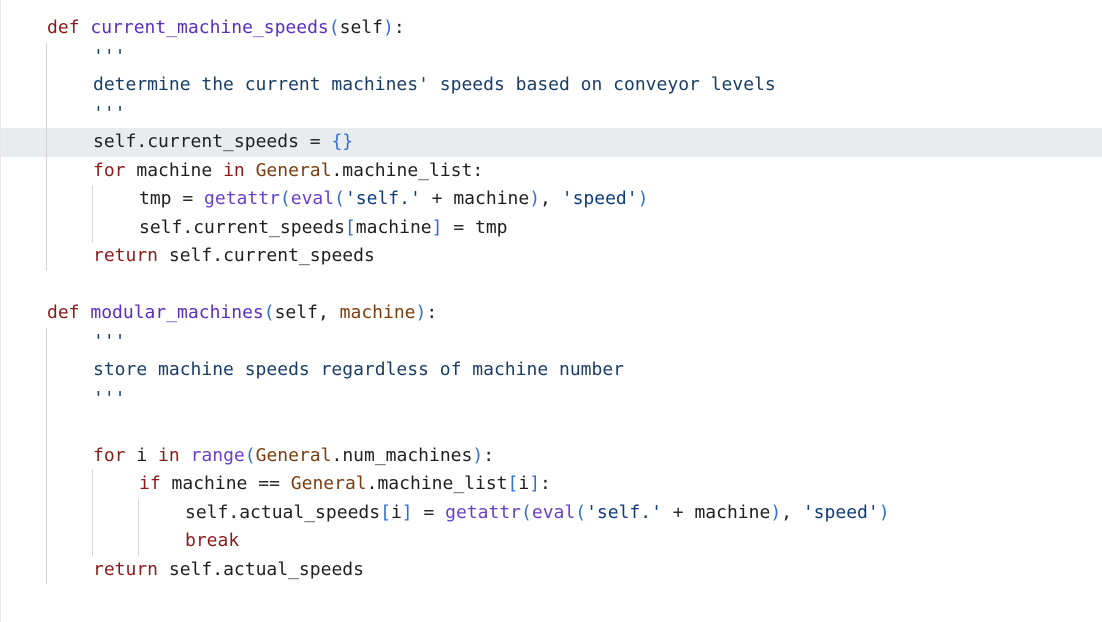 The width and height of the screenshot is (1102, 622). I want to click on code-line: def current_machine_speeds(self):, so click(226, 28).